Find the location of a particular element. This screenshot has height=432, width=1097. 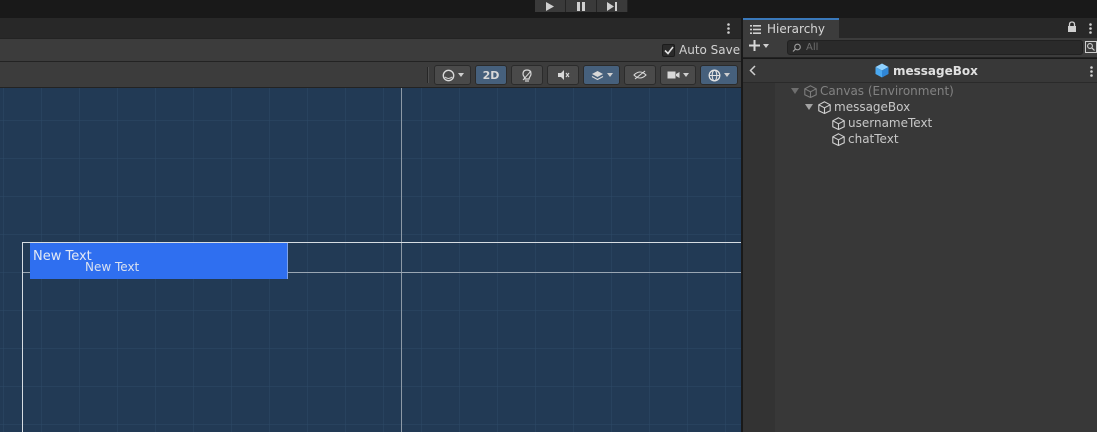

hierarchy-search is located at coordinates (935, 47).